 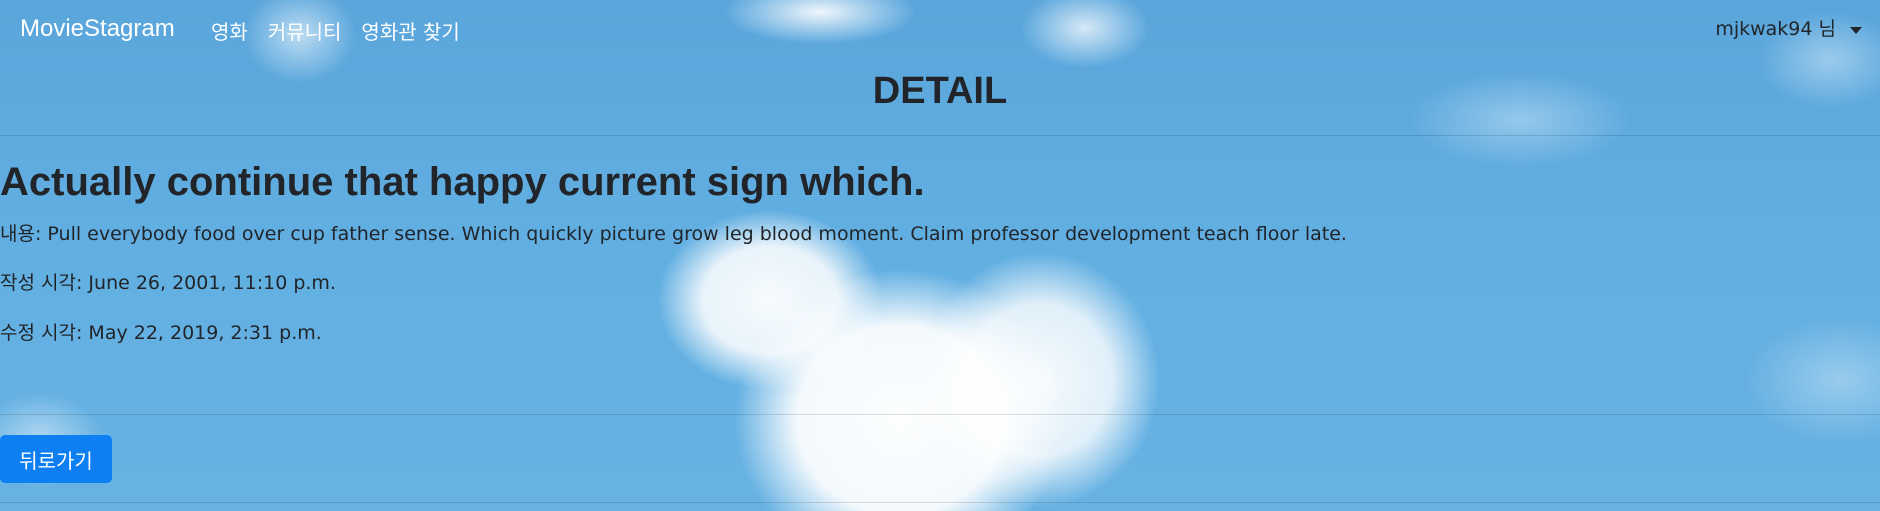 What do you see at coordinates (345, 30) in the screenshot?
I see `nav-links: 영화 커뮤니티 영화관 찾기` at bounding box center [345, 30].